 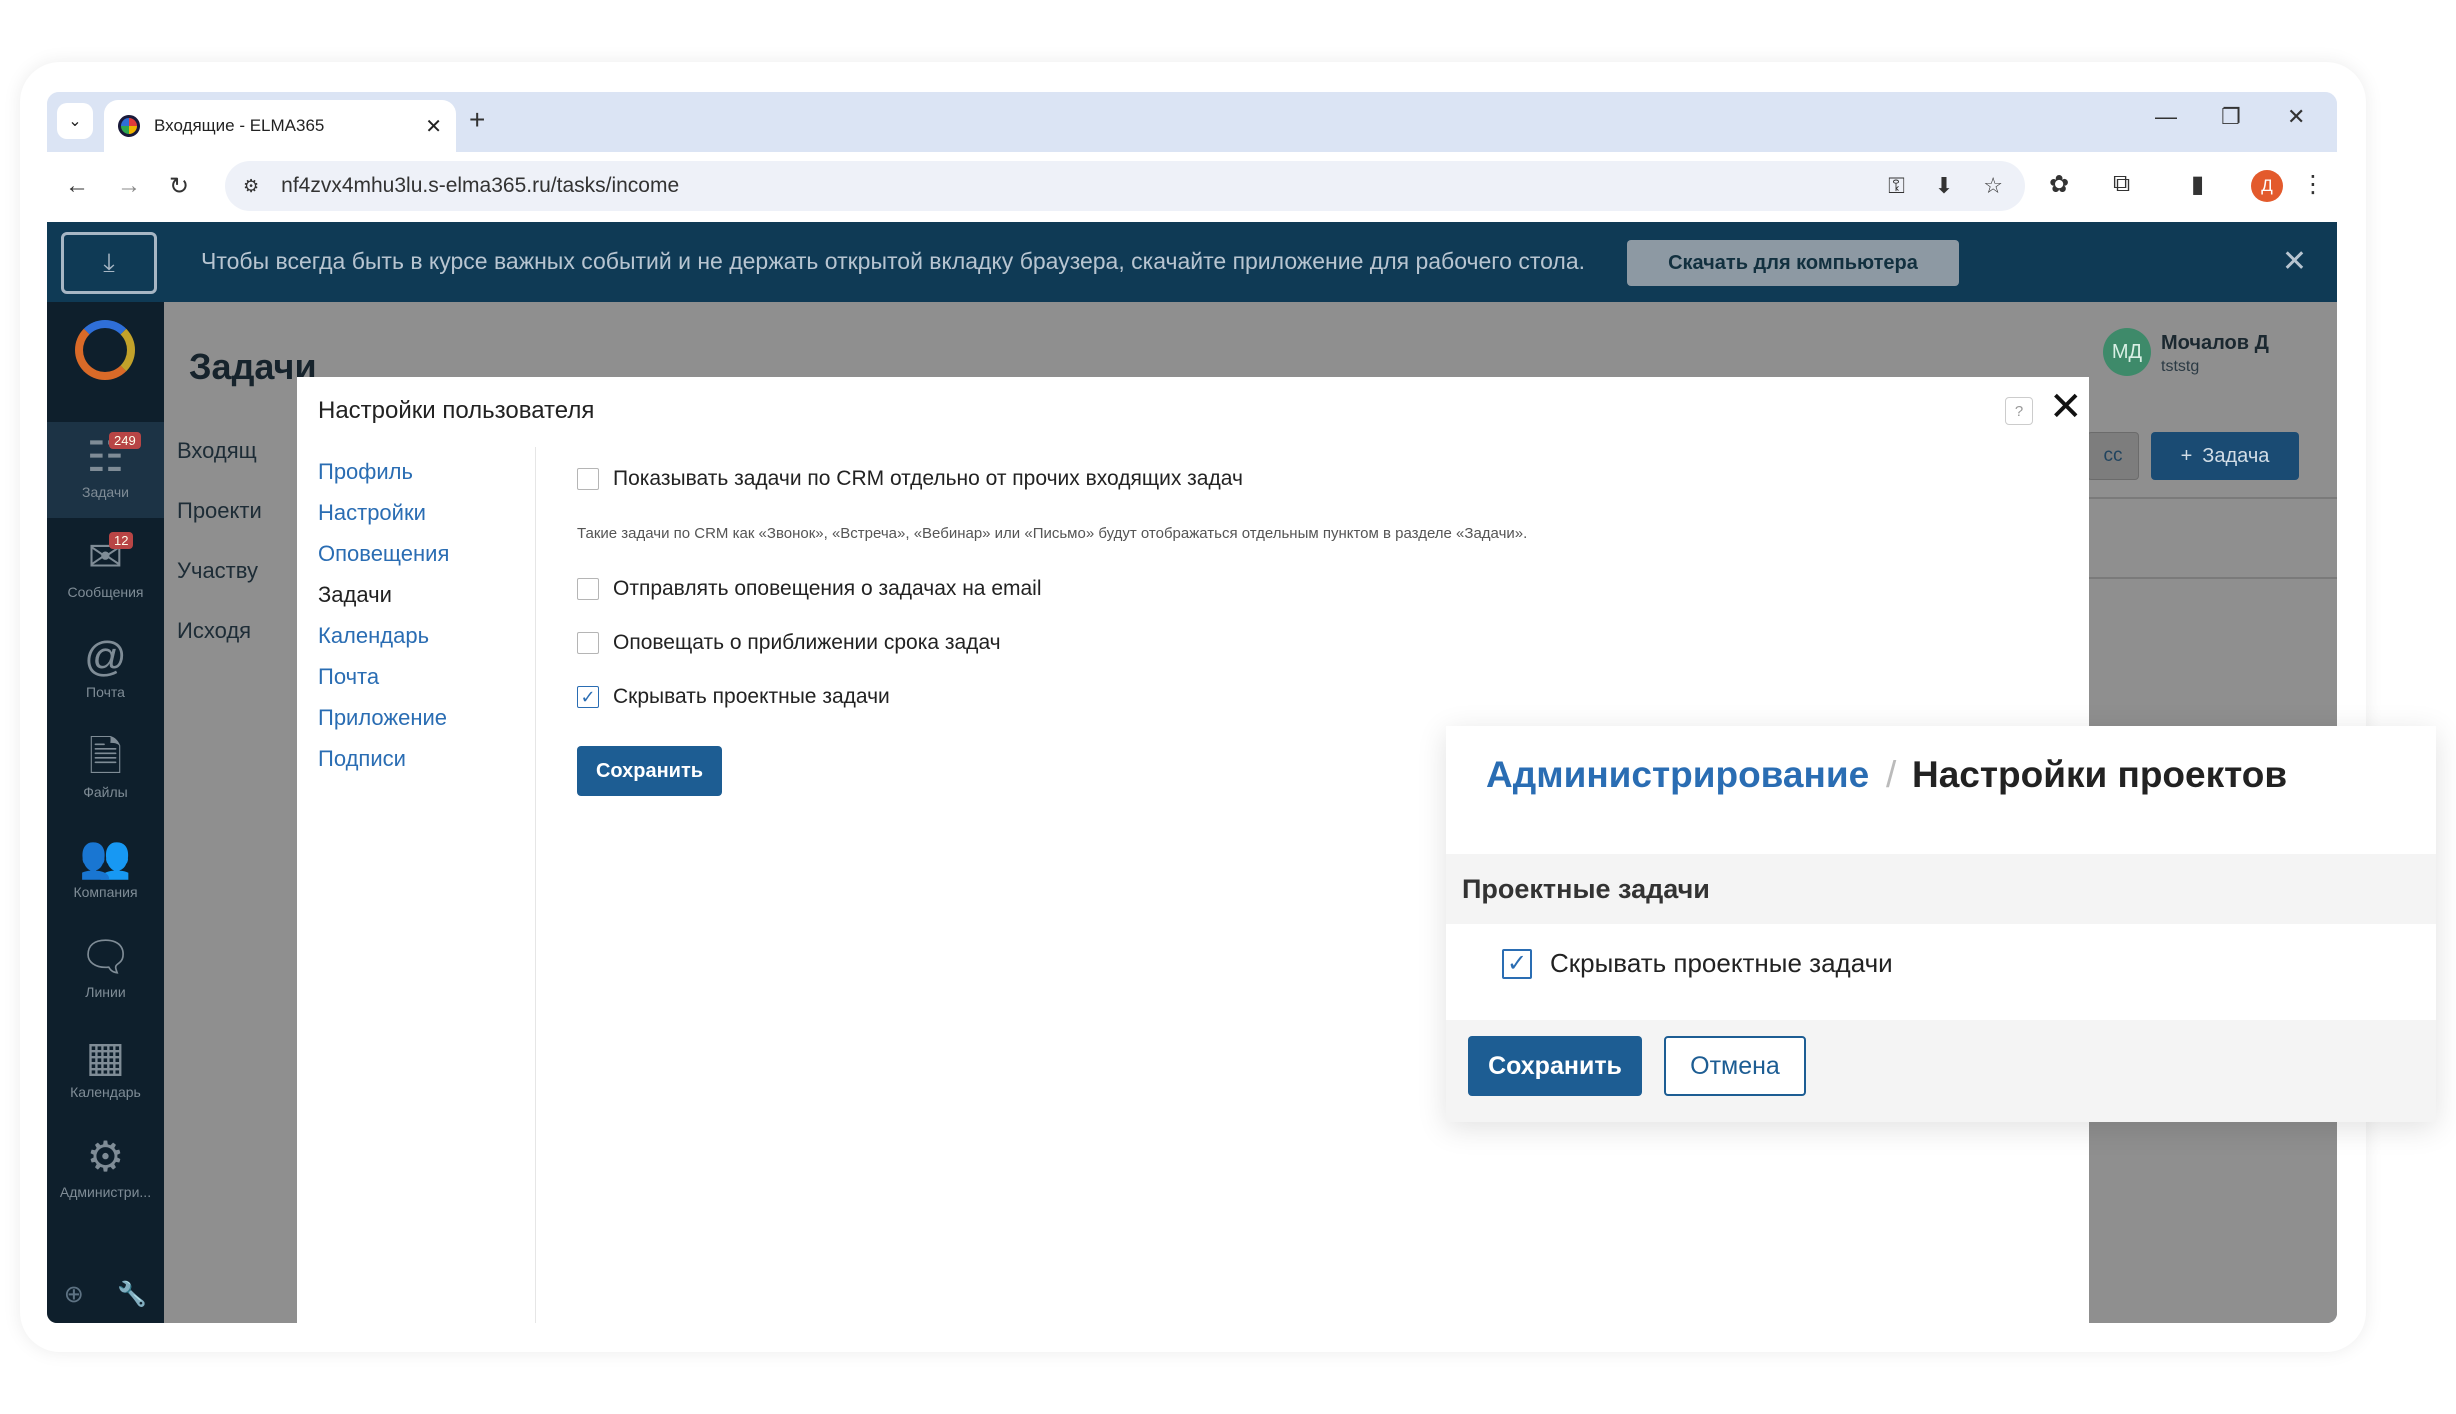 What do you see at coordinates (372, 513) in the screenshot?
I see `settings-nav-settings: Настройки` at bounding box center [372, 513].